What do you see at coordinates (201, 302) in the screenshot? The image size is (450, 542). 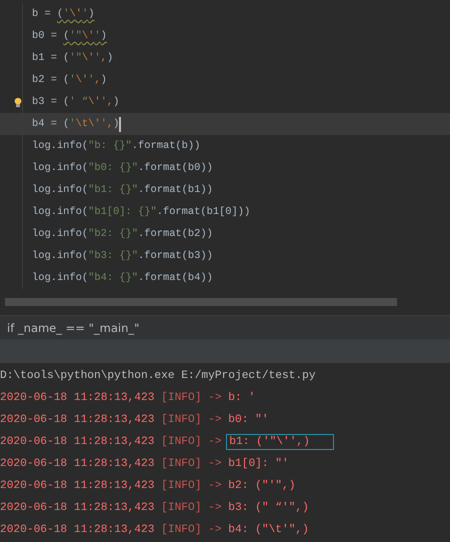 I see `scrollbar-thumb` at bounding box center [201, 302].